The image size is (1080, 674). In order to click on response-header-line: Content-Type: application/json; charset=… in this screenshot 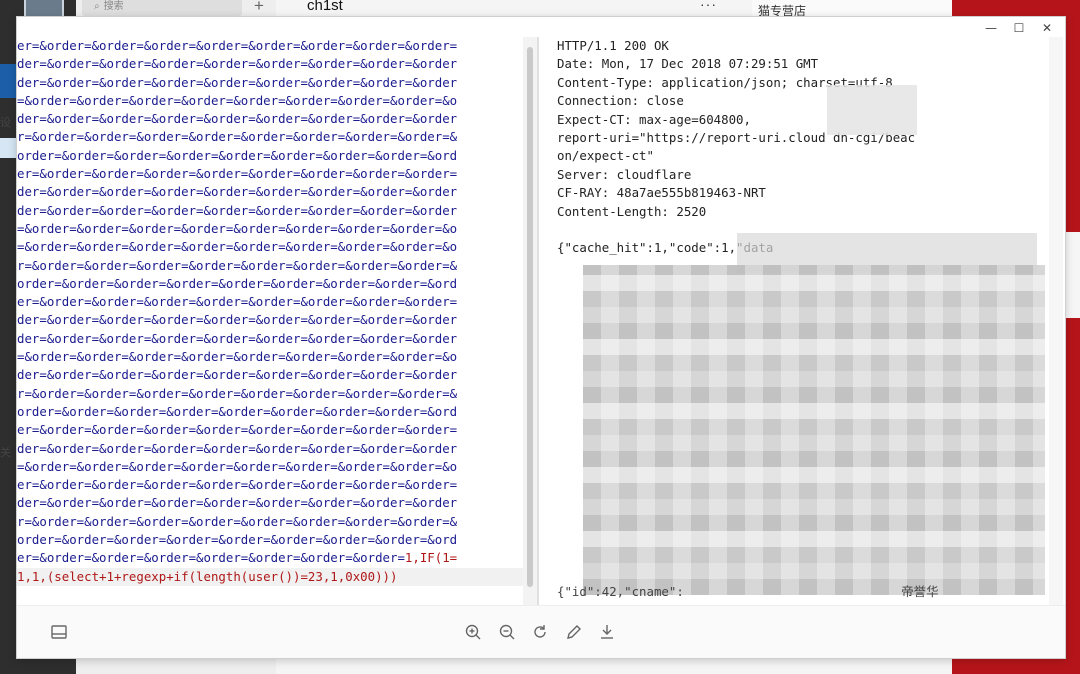, I will do `click(725, 82)`.